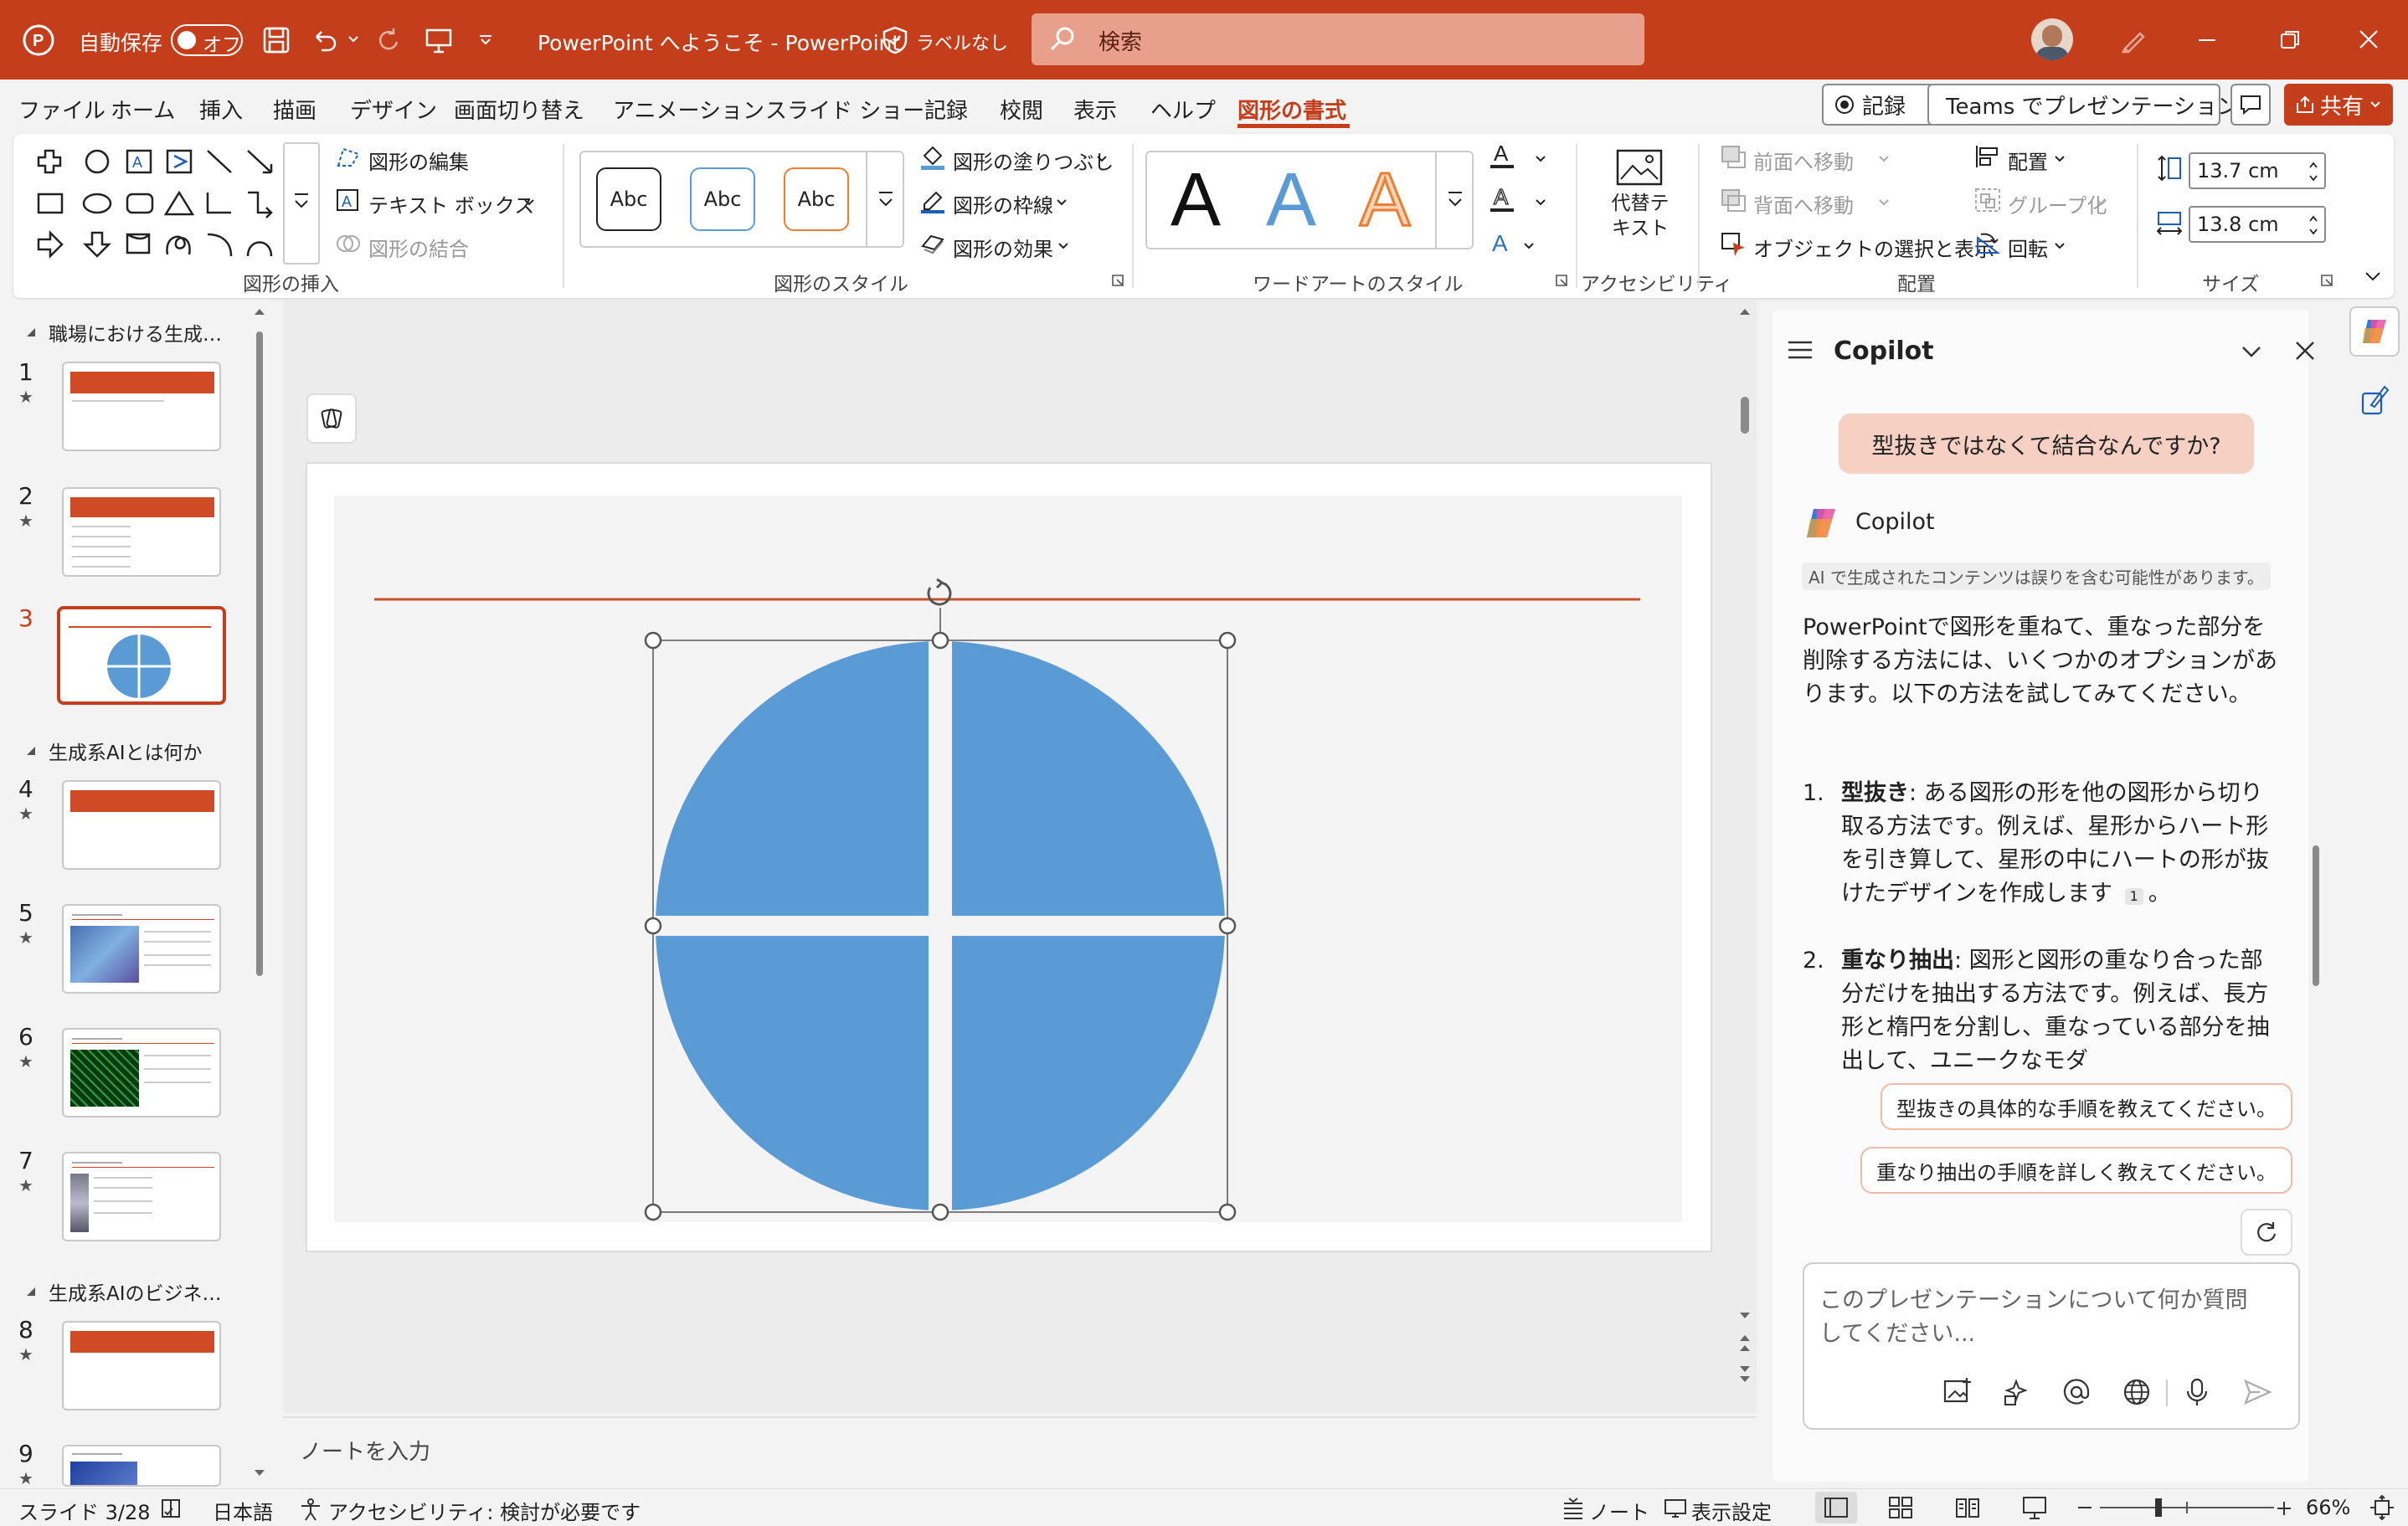 The width and height of the screenshot is (2408, 1526). What do you see at coordinates (2059, 246) in the screenshot?
I see `rotate-dropdown-icon` at bounding box center [2059, 246].